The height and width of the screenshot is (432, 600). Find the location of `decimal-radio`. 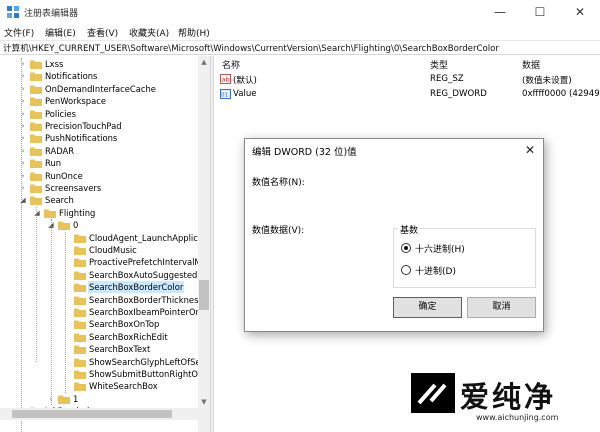

decimal-radio is located at coordinates (406, 270).